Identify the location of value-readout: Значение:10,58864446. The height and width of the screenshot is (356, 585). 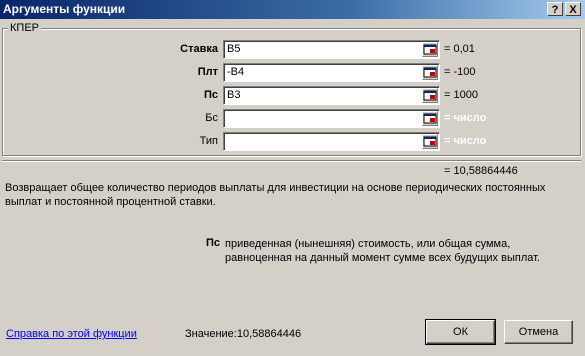
(243, 334).